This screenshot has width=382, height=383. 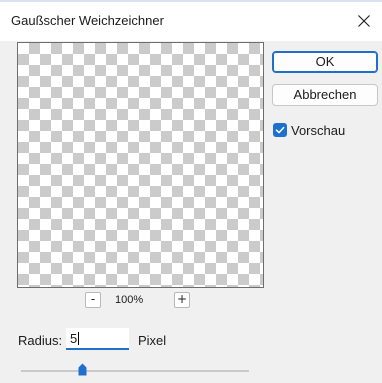 I want to click on close-icon, so click(x=364, y=21).